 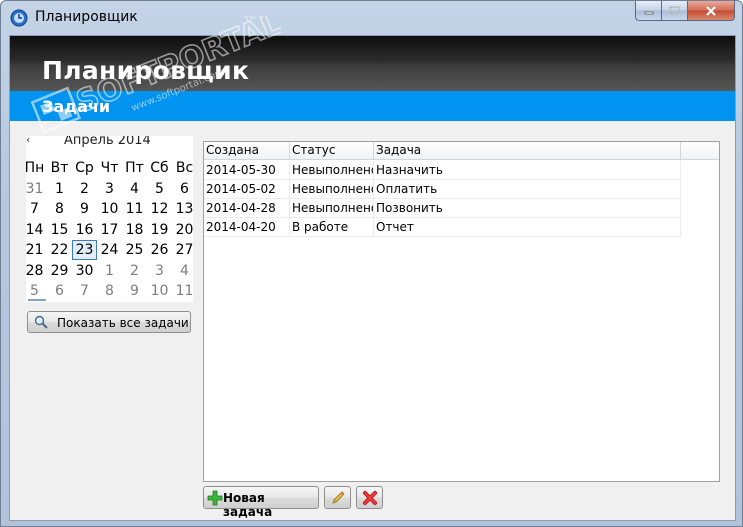 What do you see at coordinates (159, 168) in the screenshot?
I see `weekday-label: Сб` at bounding box center [159, 168].